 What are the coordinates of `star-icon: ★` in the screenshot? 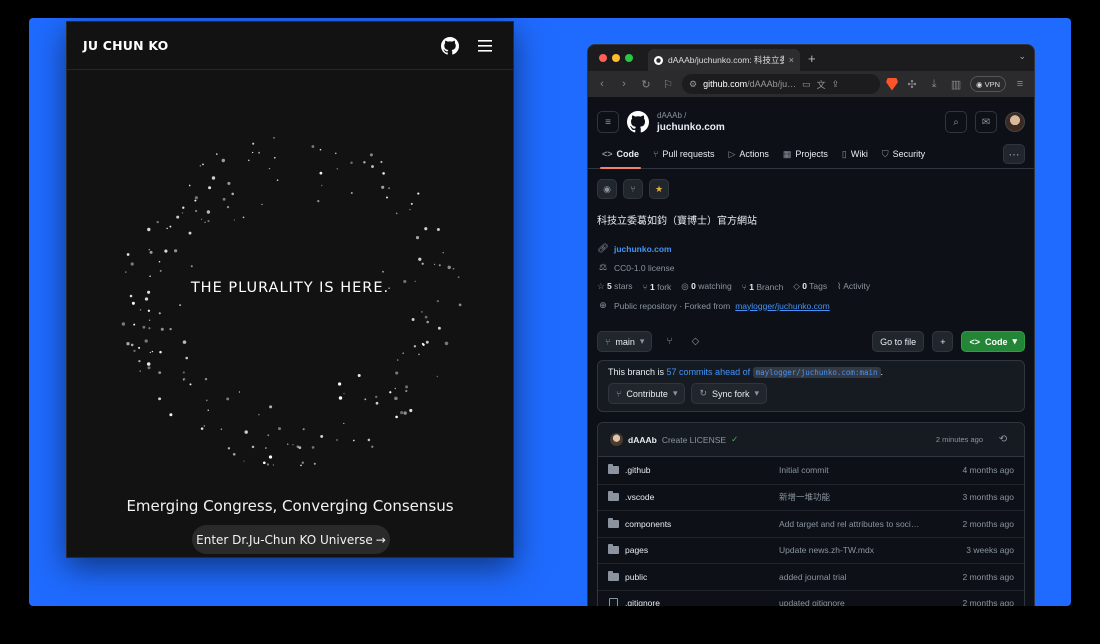 It's located at (659, 189).